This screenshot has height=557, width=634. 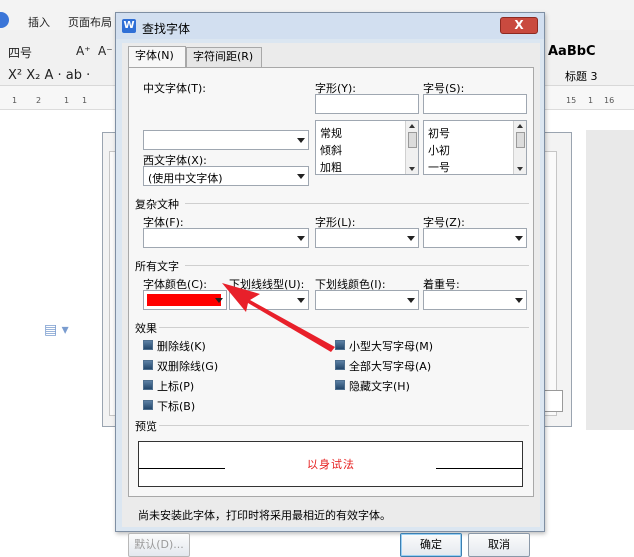 I want to click on shrink-font-button: A⁻, so click(x=105, y=51).